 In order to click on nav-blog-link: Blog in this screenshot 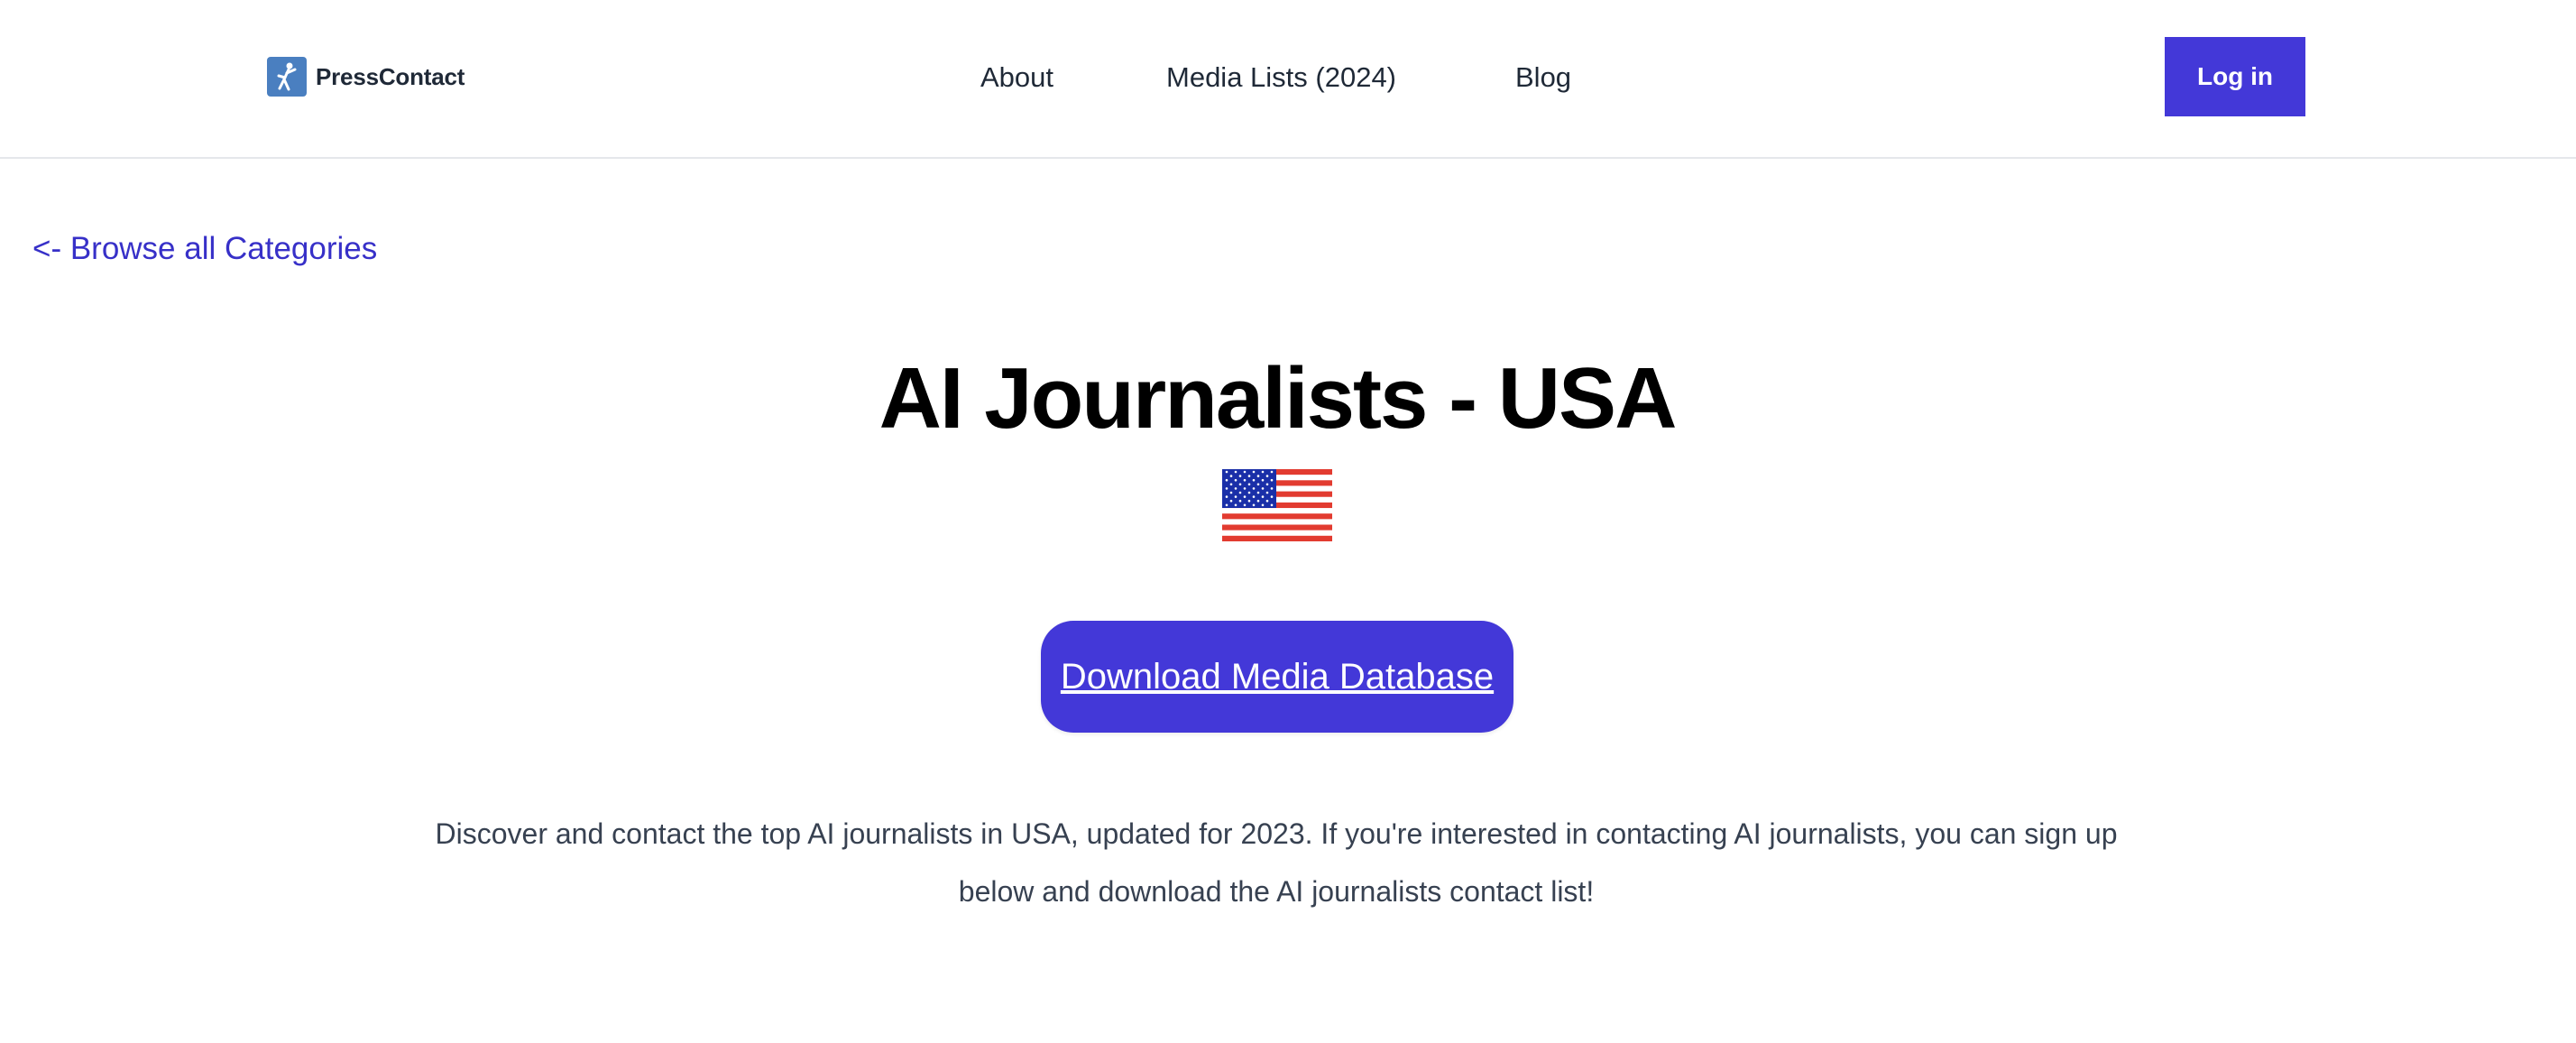, I will do `click(1543, 77)`.